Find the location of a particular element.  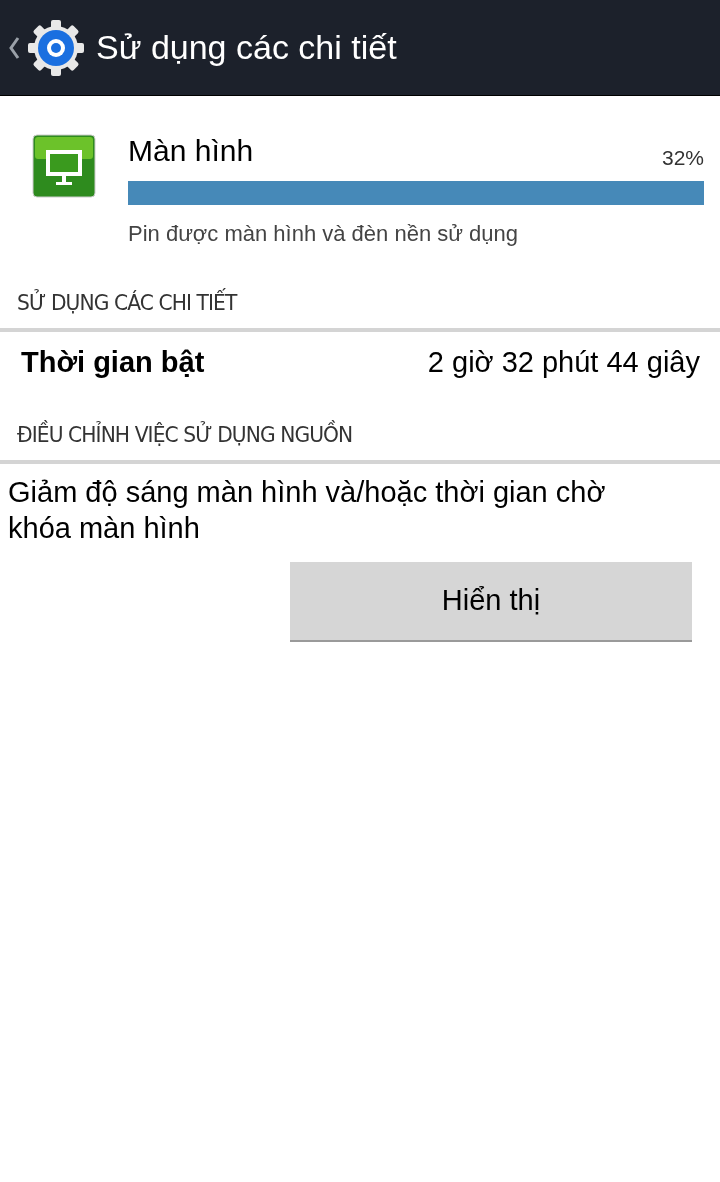

detail-value: 2 giờ 32 phút 44 giây is located at coordinates (563, 363).